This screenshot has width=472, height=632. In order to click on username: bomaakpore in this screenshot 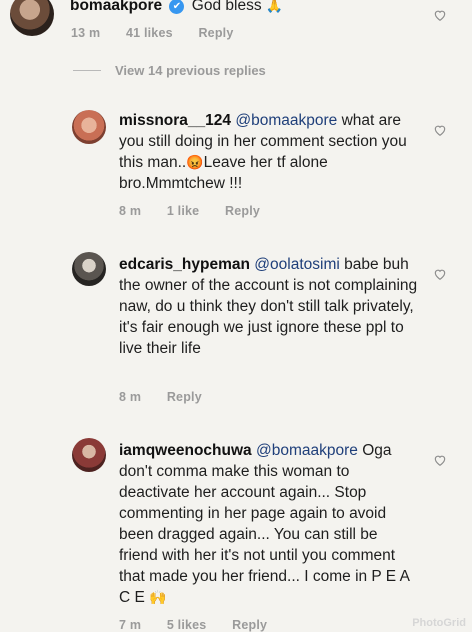, I will do `click(116, 7)`.